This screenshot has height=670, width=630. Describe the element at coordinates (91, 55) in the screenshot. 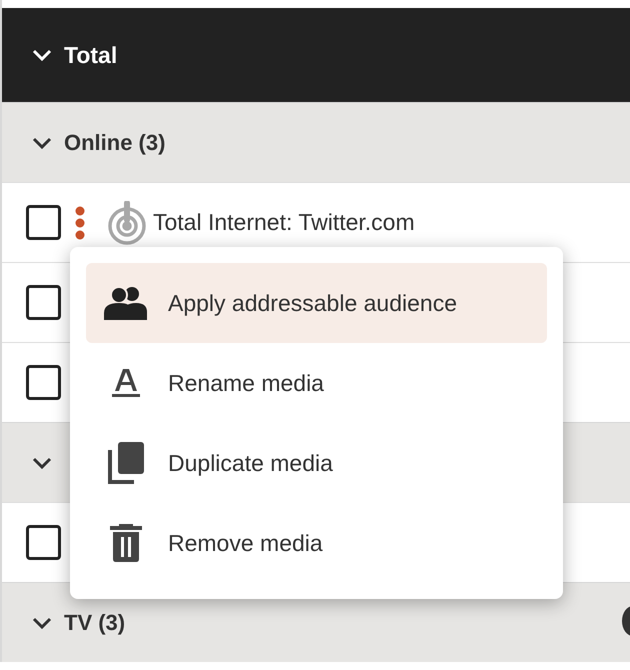

I see `header-title: Total` at that location.